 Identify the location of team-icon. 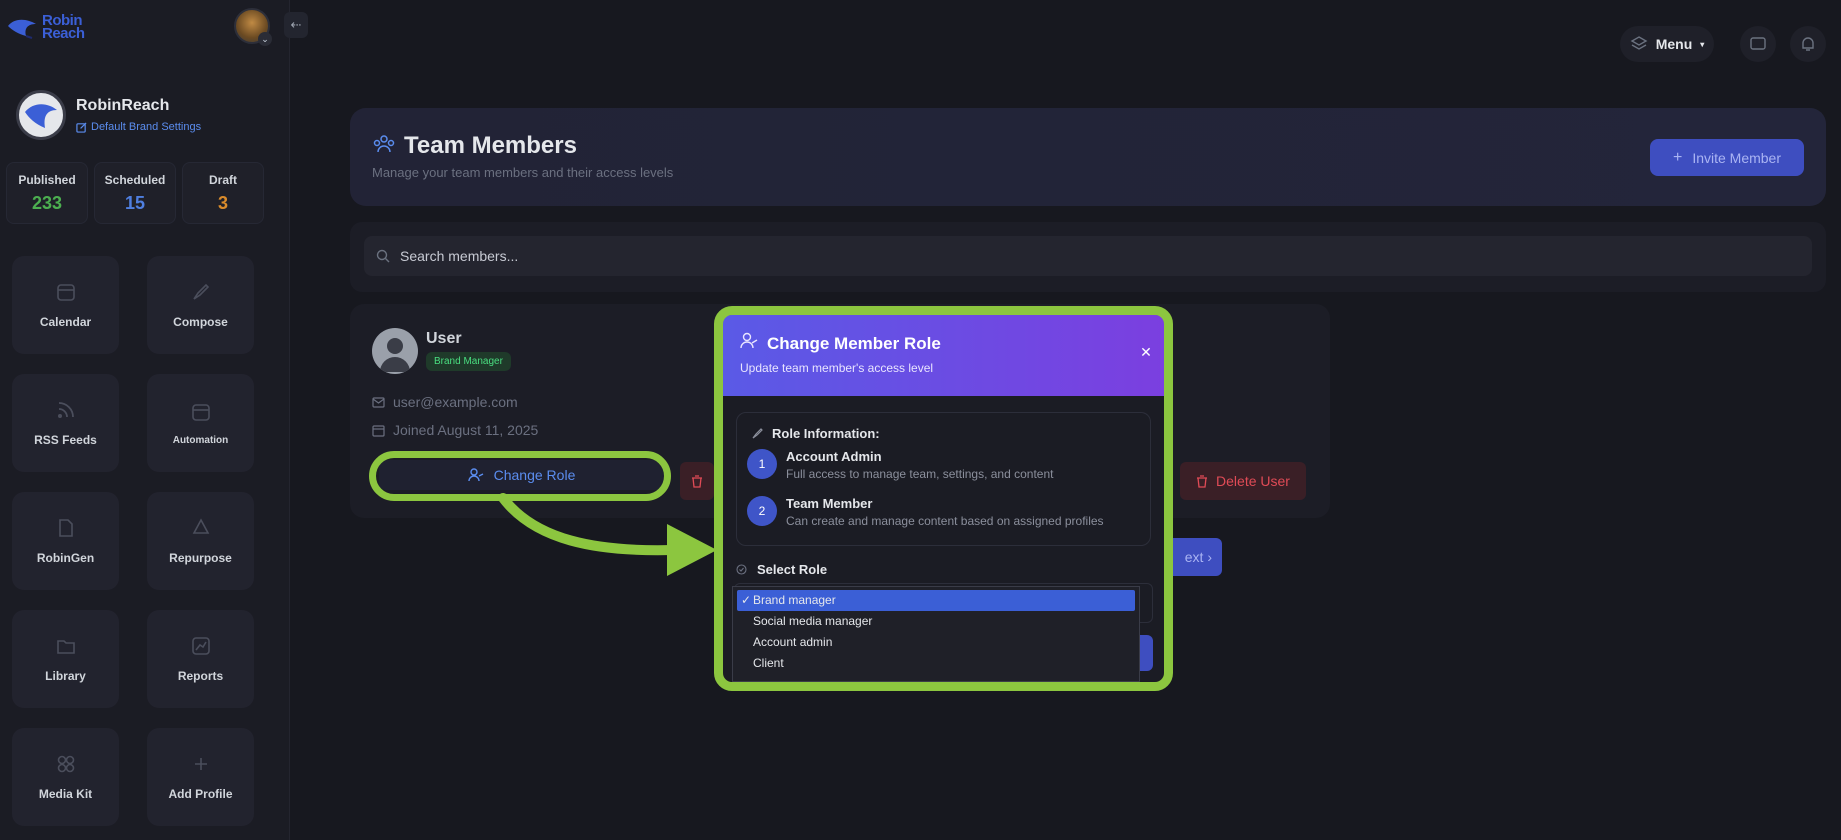
(384, 144).